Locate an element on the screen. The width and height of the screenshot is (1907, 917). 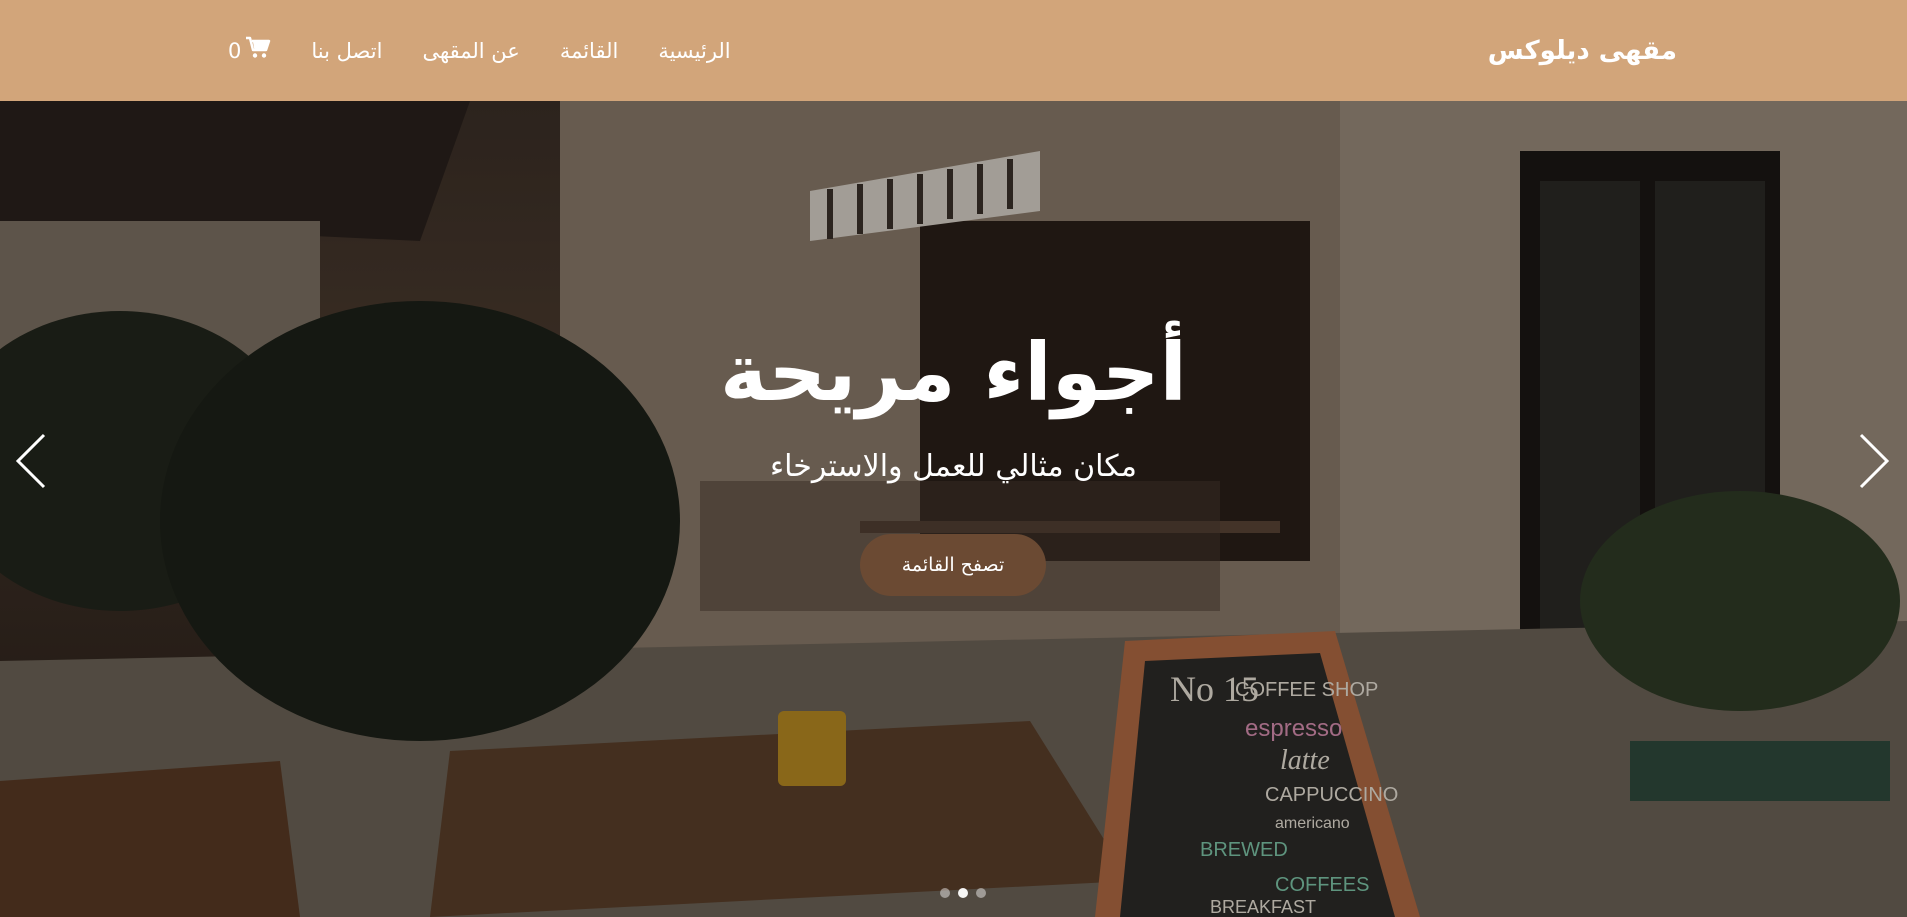
nav-item-home: الرئيسية is located at coordinates (694, 51).